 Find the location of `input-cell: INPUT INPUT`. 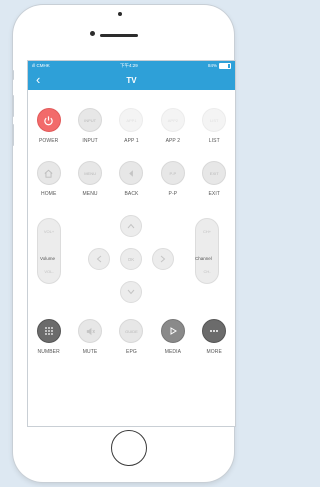

input-cell: INPUT INPUT is located at coordinates (89, 126).